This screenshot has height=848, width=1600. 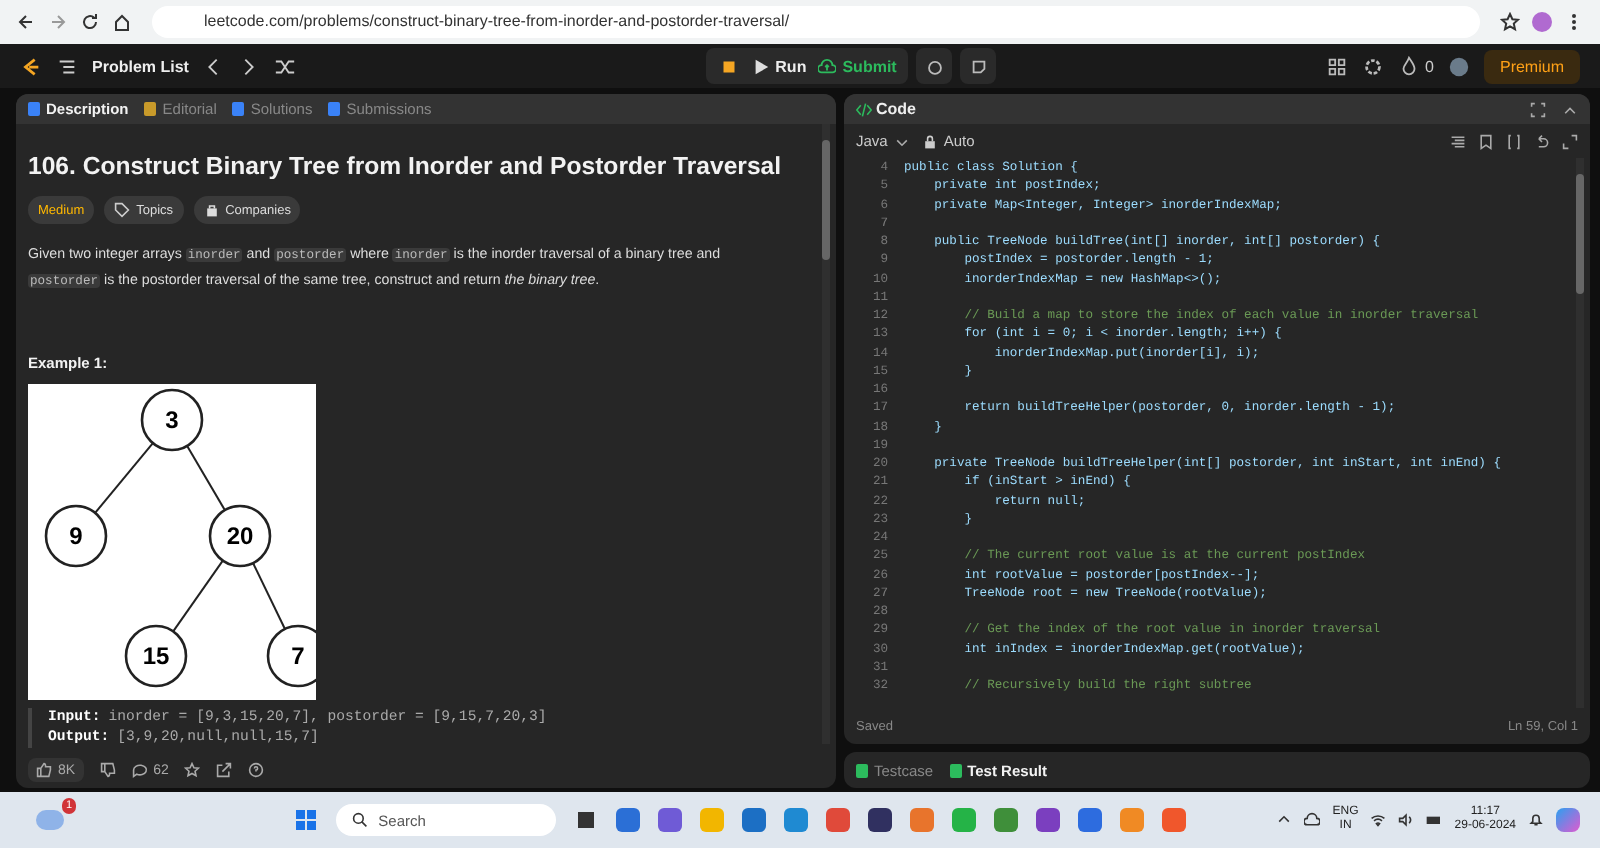 What do you see at coordinates (122, 210) in the screenshot?
I see `tag-icon` at bounding box center [122, 210].